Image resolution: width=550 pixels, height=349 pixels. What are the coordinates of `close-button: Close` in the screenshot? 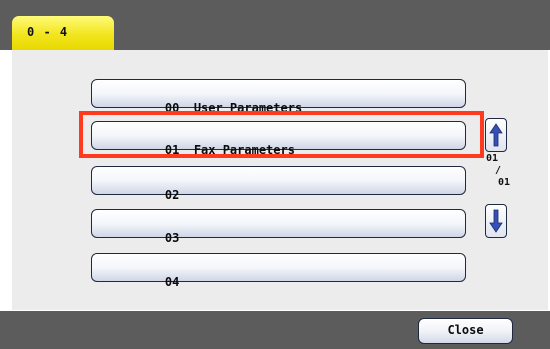 It's located at (465, 331).